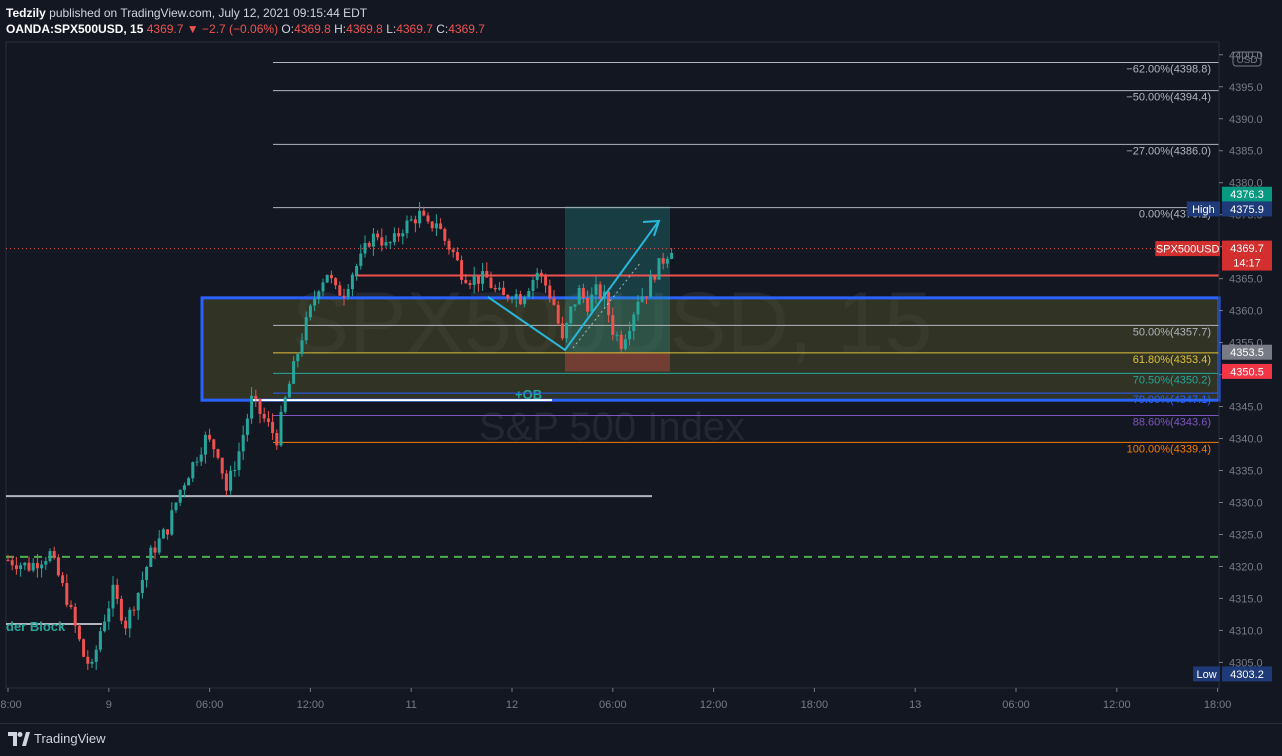 The height and width of the screenshot is (756, 1282). I want to click on low-label: L:, so click(391, 29).